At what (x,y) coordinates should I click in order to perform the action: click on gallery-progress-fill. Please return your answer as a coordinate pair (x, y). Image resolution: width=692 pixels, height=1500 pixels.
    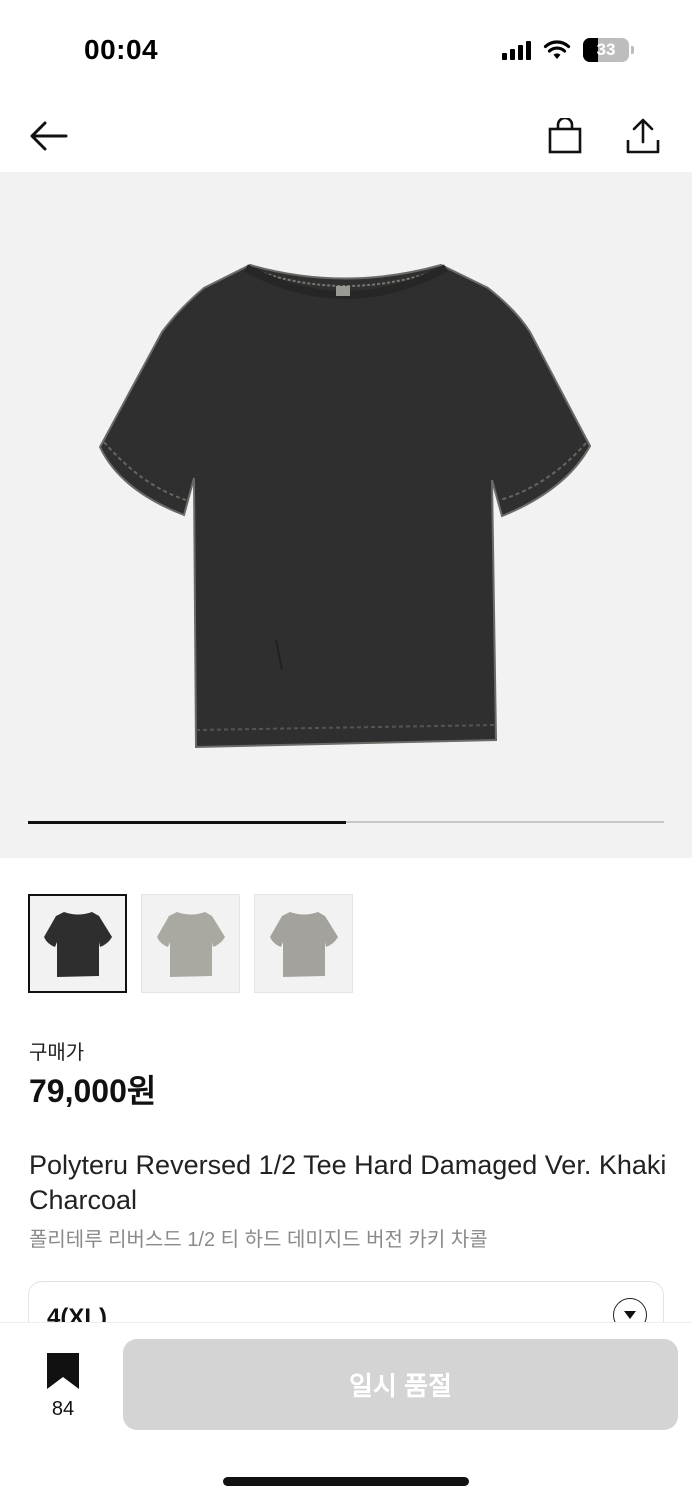
    Looking at the image, I should click on (187, 822).